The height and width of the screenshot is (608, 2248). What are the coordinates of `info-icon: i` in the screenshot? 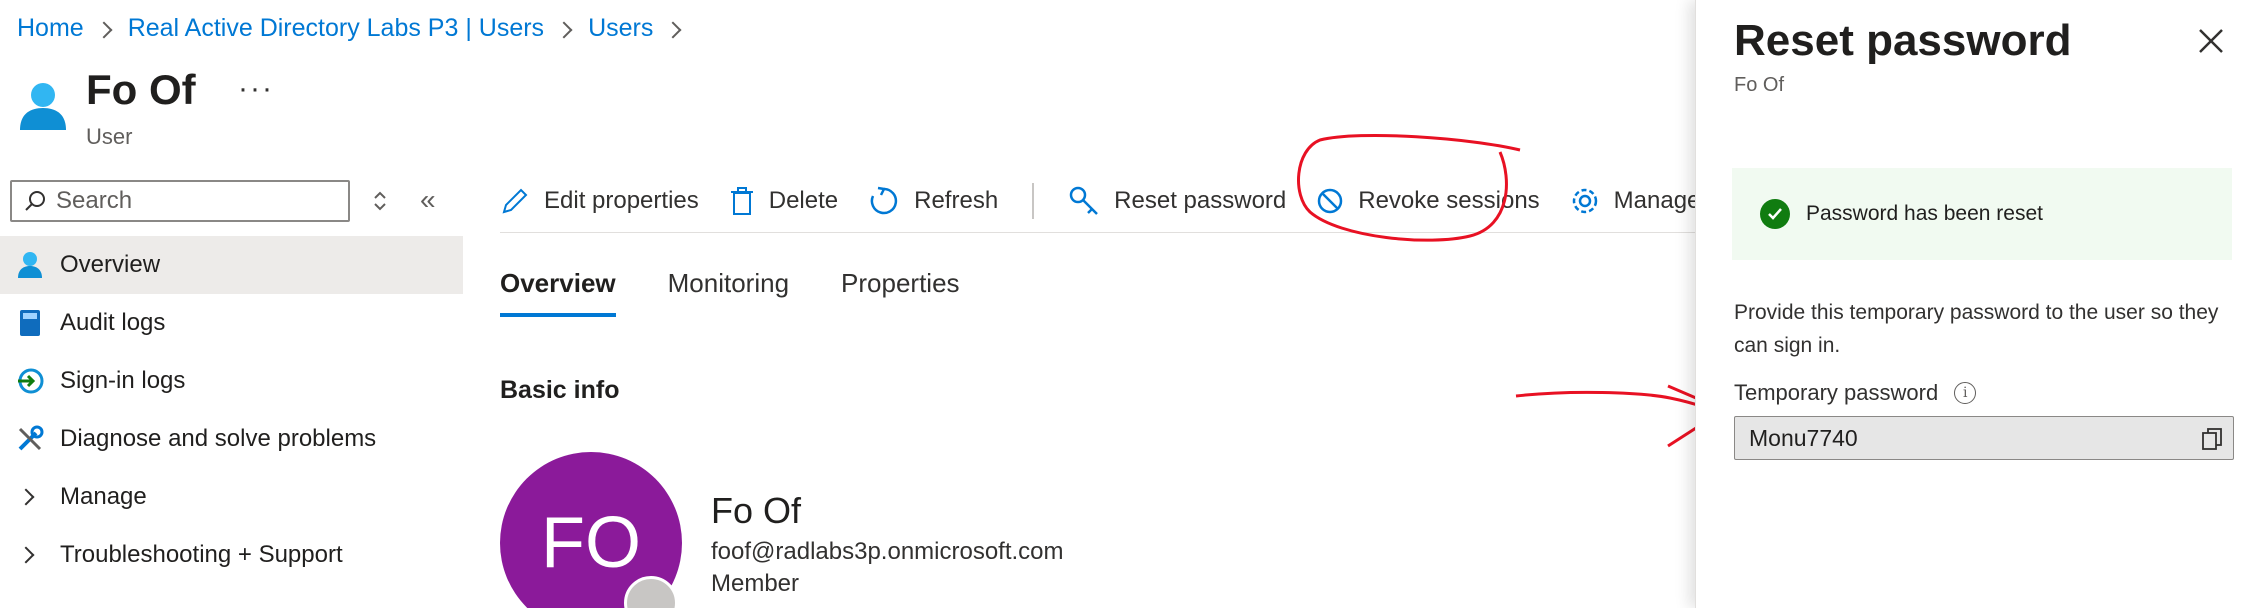 It's located at (1965, 393).